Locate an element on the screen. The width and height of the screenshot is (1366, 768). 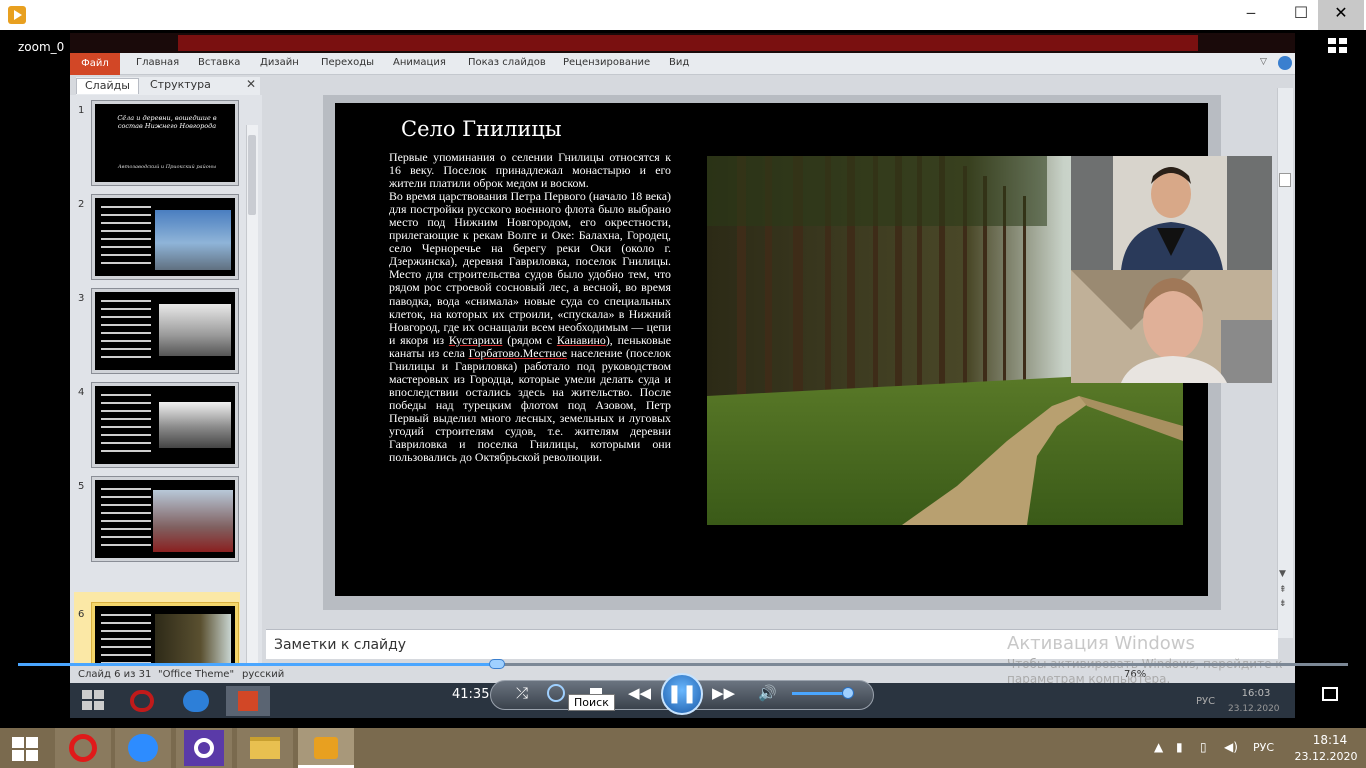
activation-watermark-title: Активация Windows is located at coordinates (1101, 643).